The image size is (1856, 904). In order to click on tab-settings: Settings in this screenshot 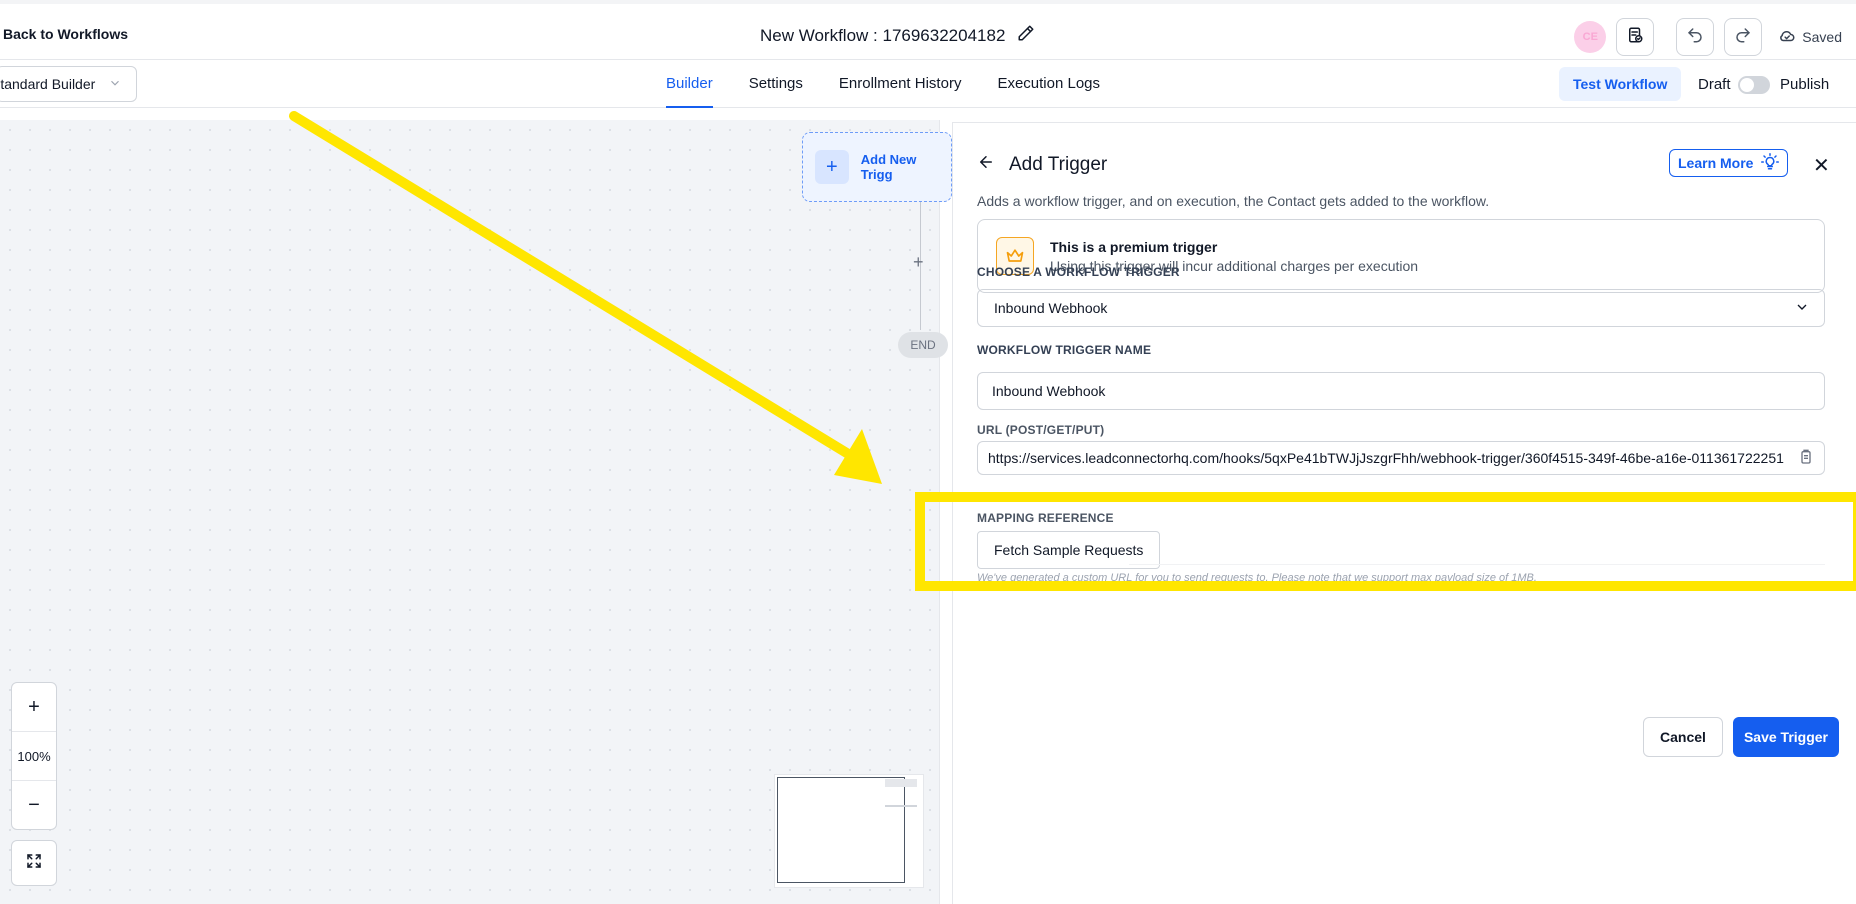, I will do `click(776, 84)`.